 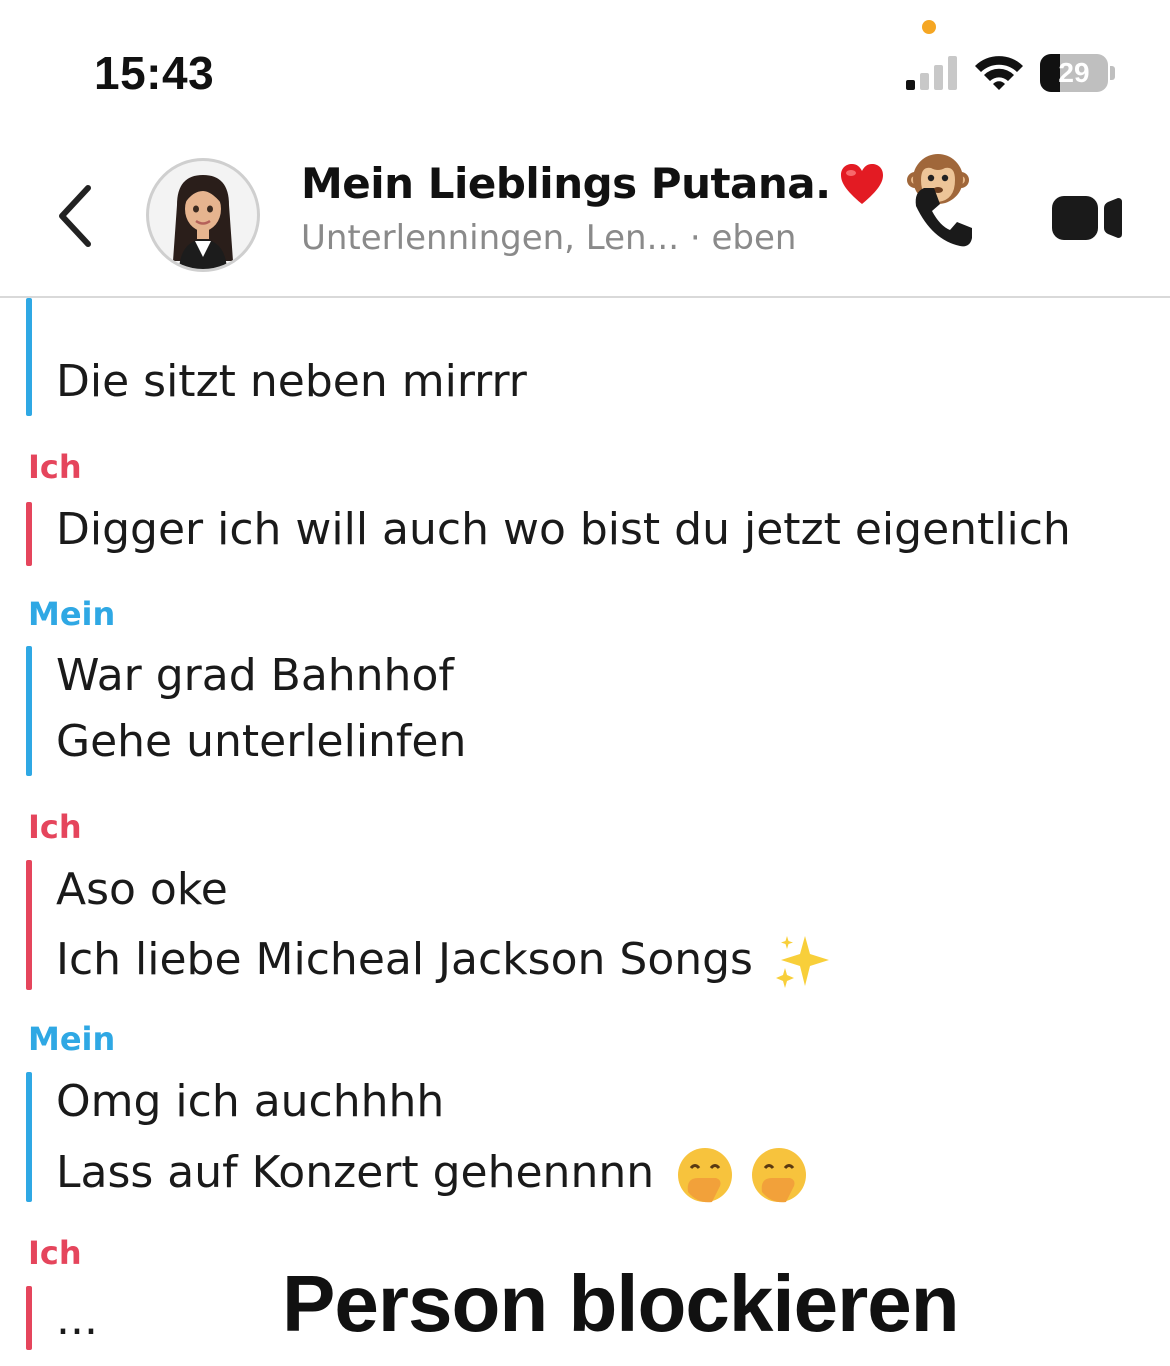 What do you see at coordinates (621, 1303) in the screenshot?
I see `overlay-caption: Person blockieren` at bounding box center [621, 1303].